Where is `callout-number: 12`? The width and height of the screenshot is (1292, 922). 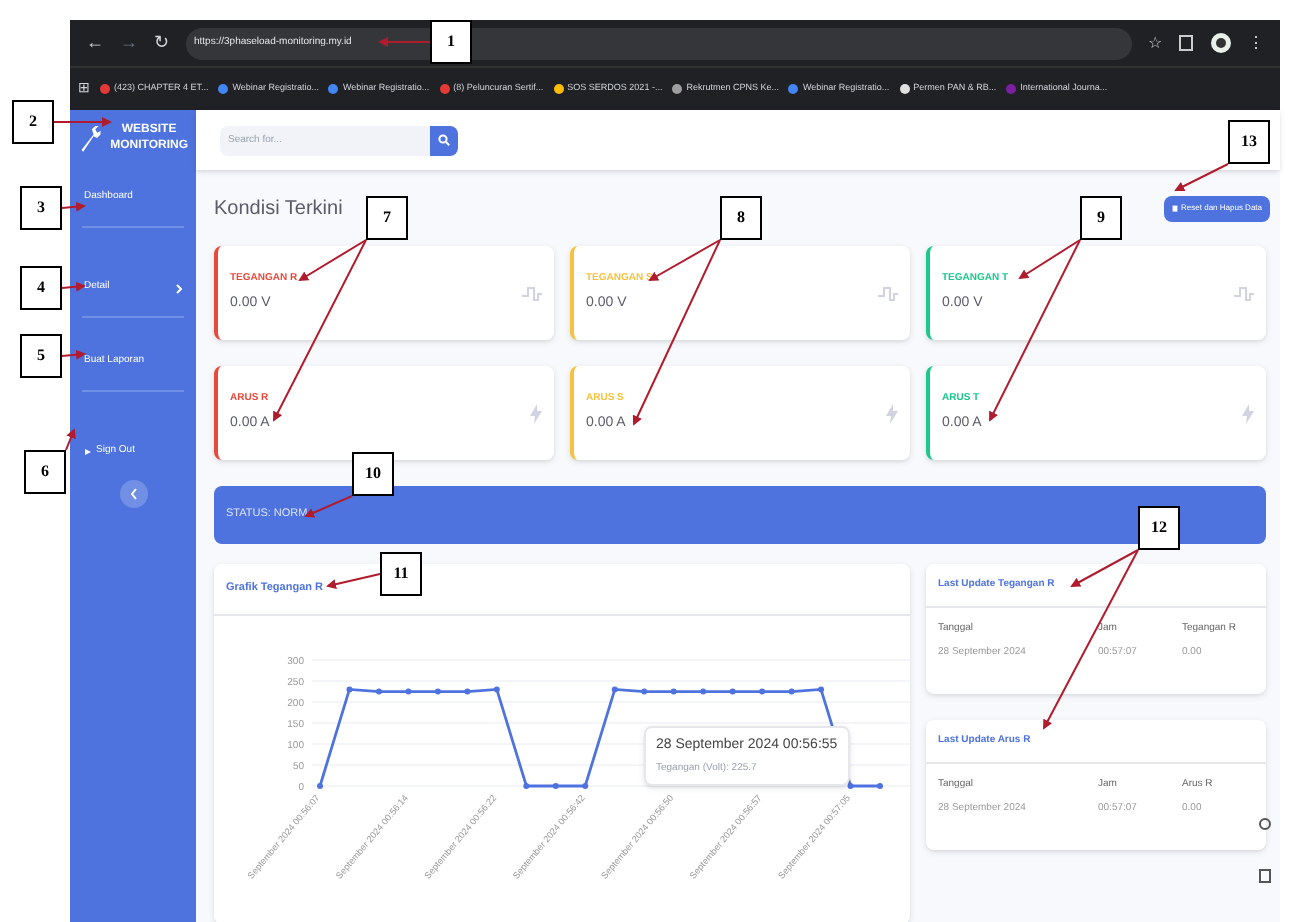
callout-number: 12 is located at coordinates (1159, 528).